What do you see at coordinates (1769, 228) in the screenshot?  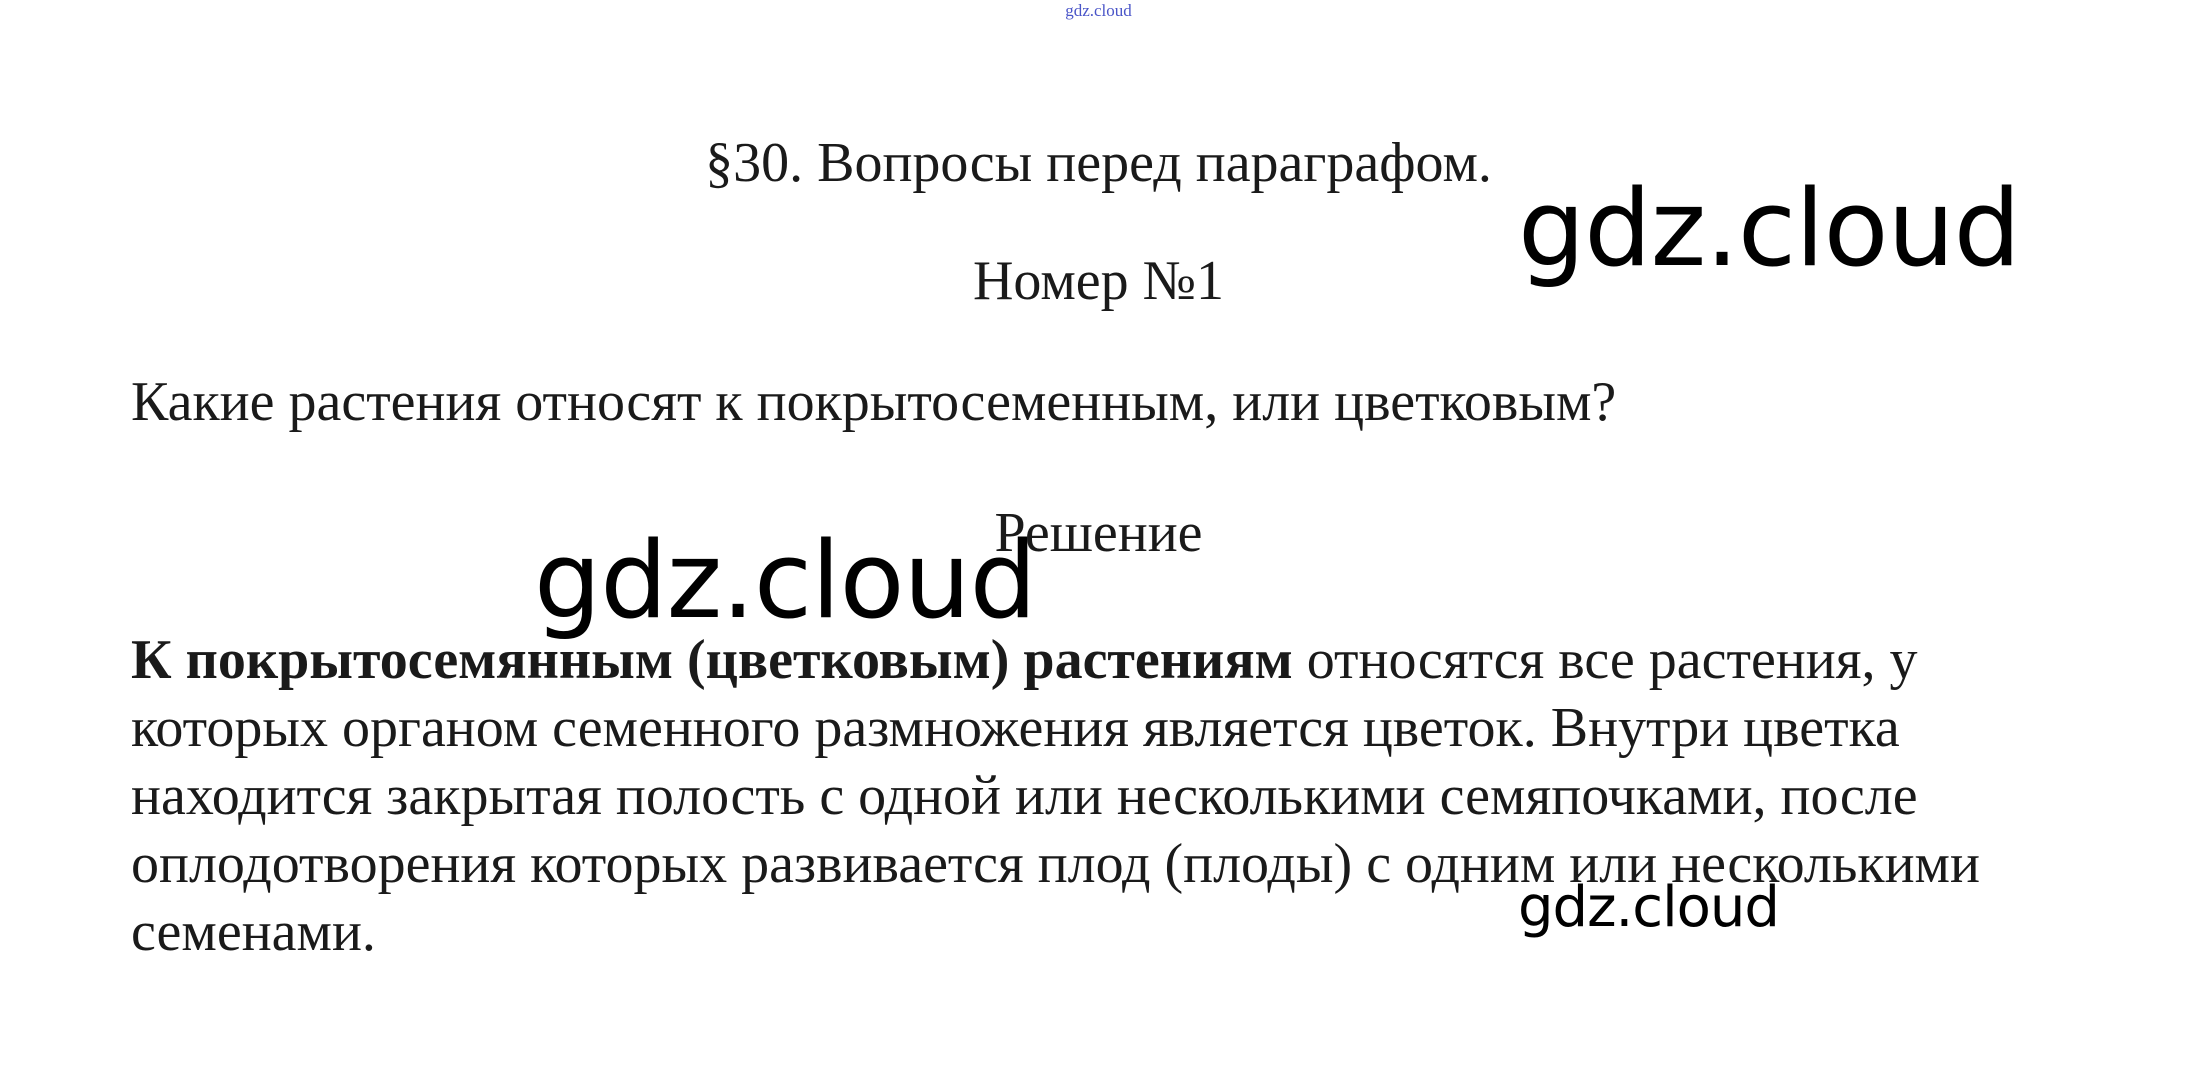 I see `watermark-large-right: gdz.cloud` at bounding box center [1769, 228].